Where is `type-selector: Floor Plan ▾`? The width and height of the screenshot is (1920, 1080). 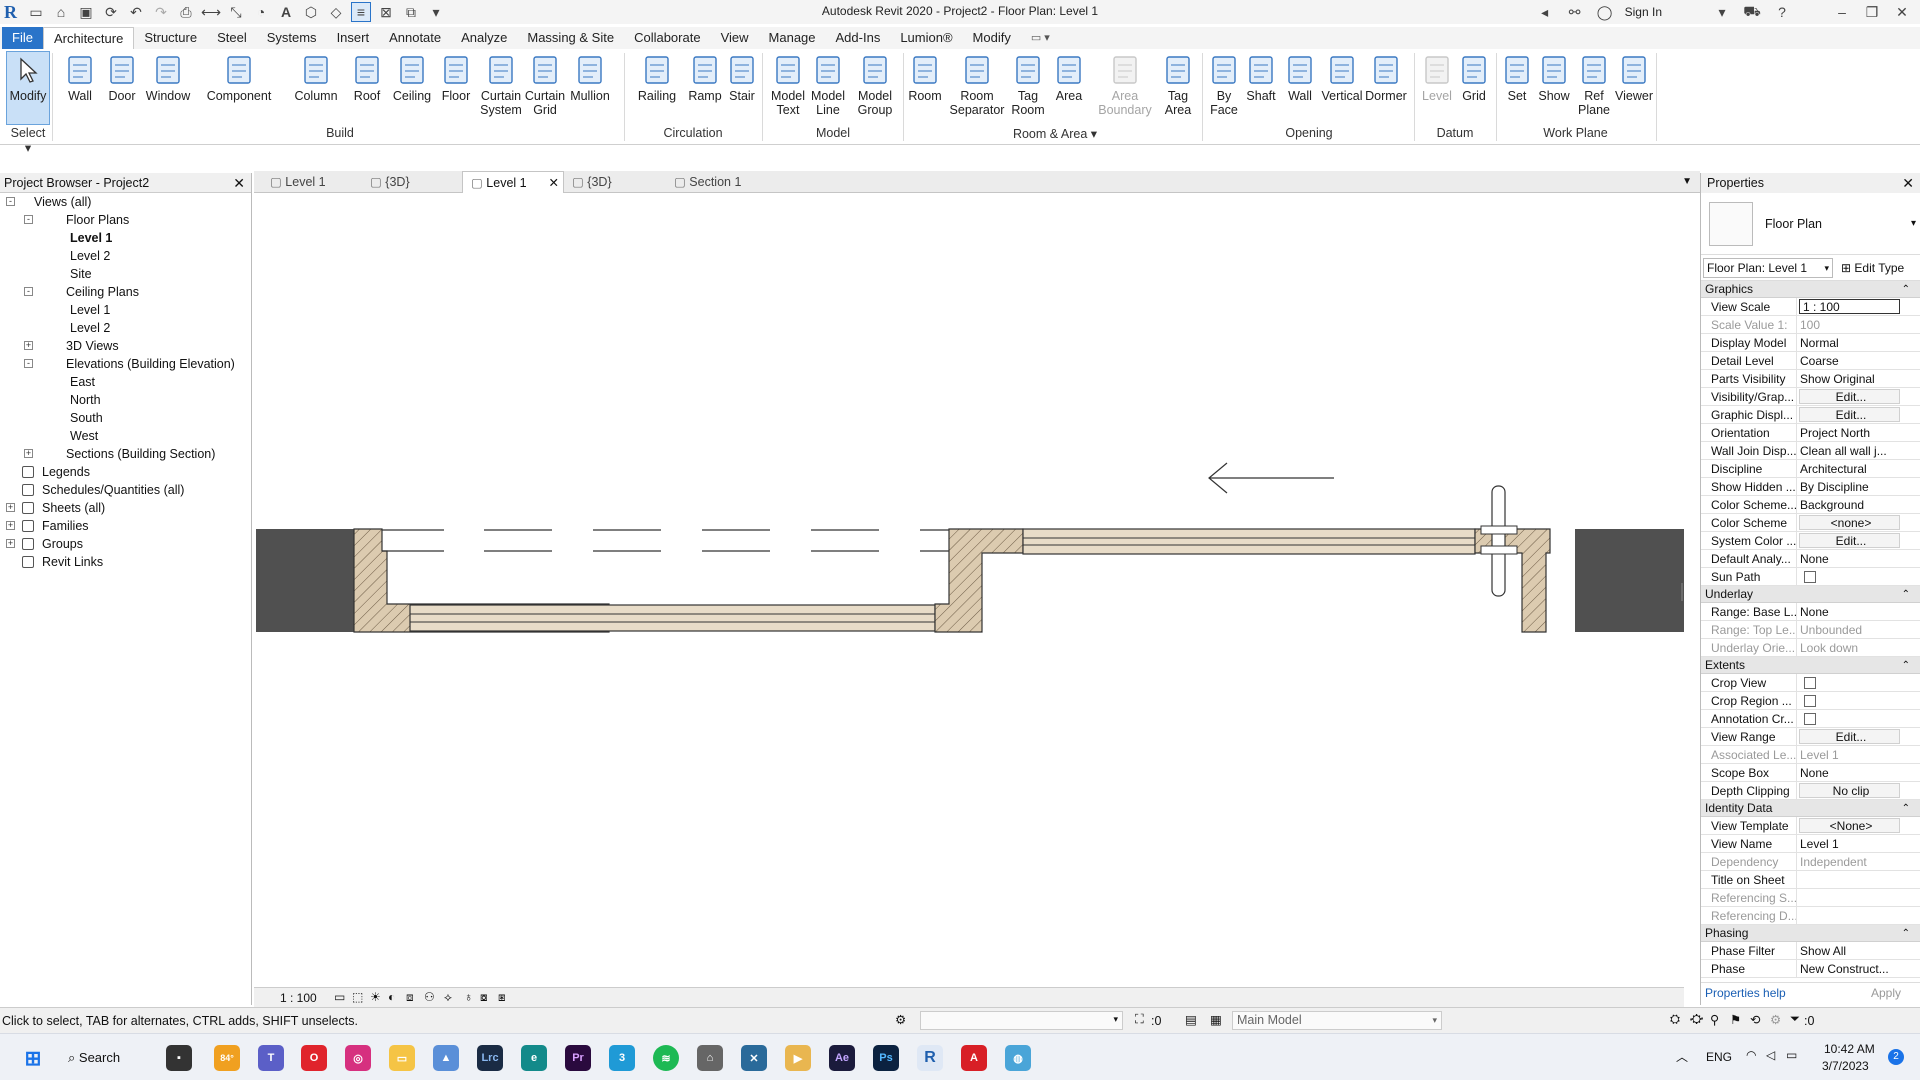
type-selector: Floor Plan ▾ is located at coordinates (1810, 224).